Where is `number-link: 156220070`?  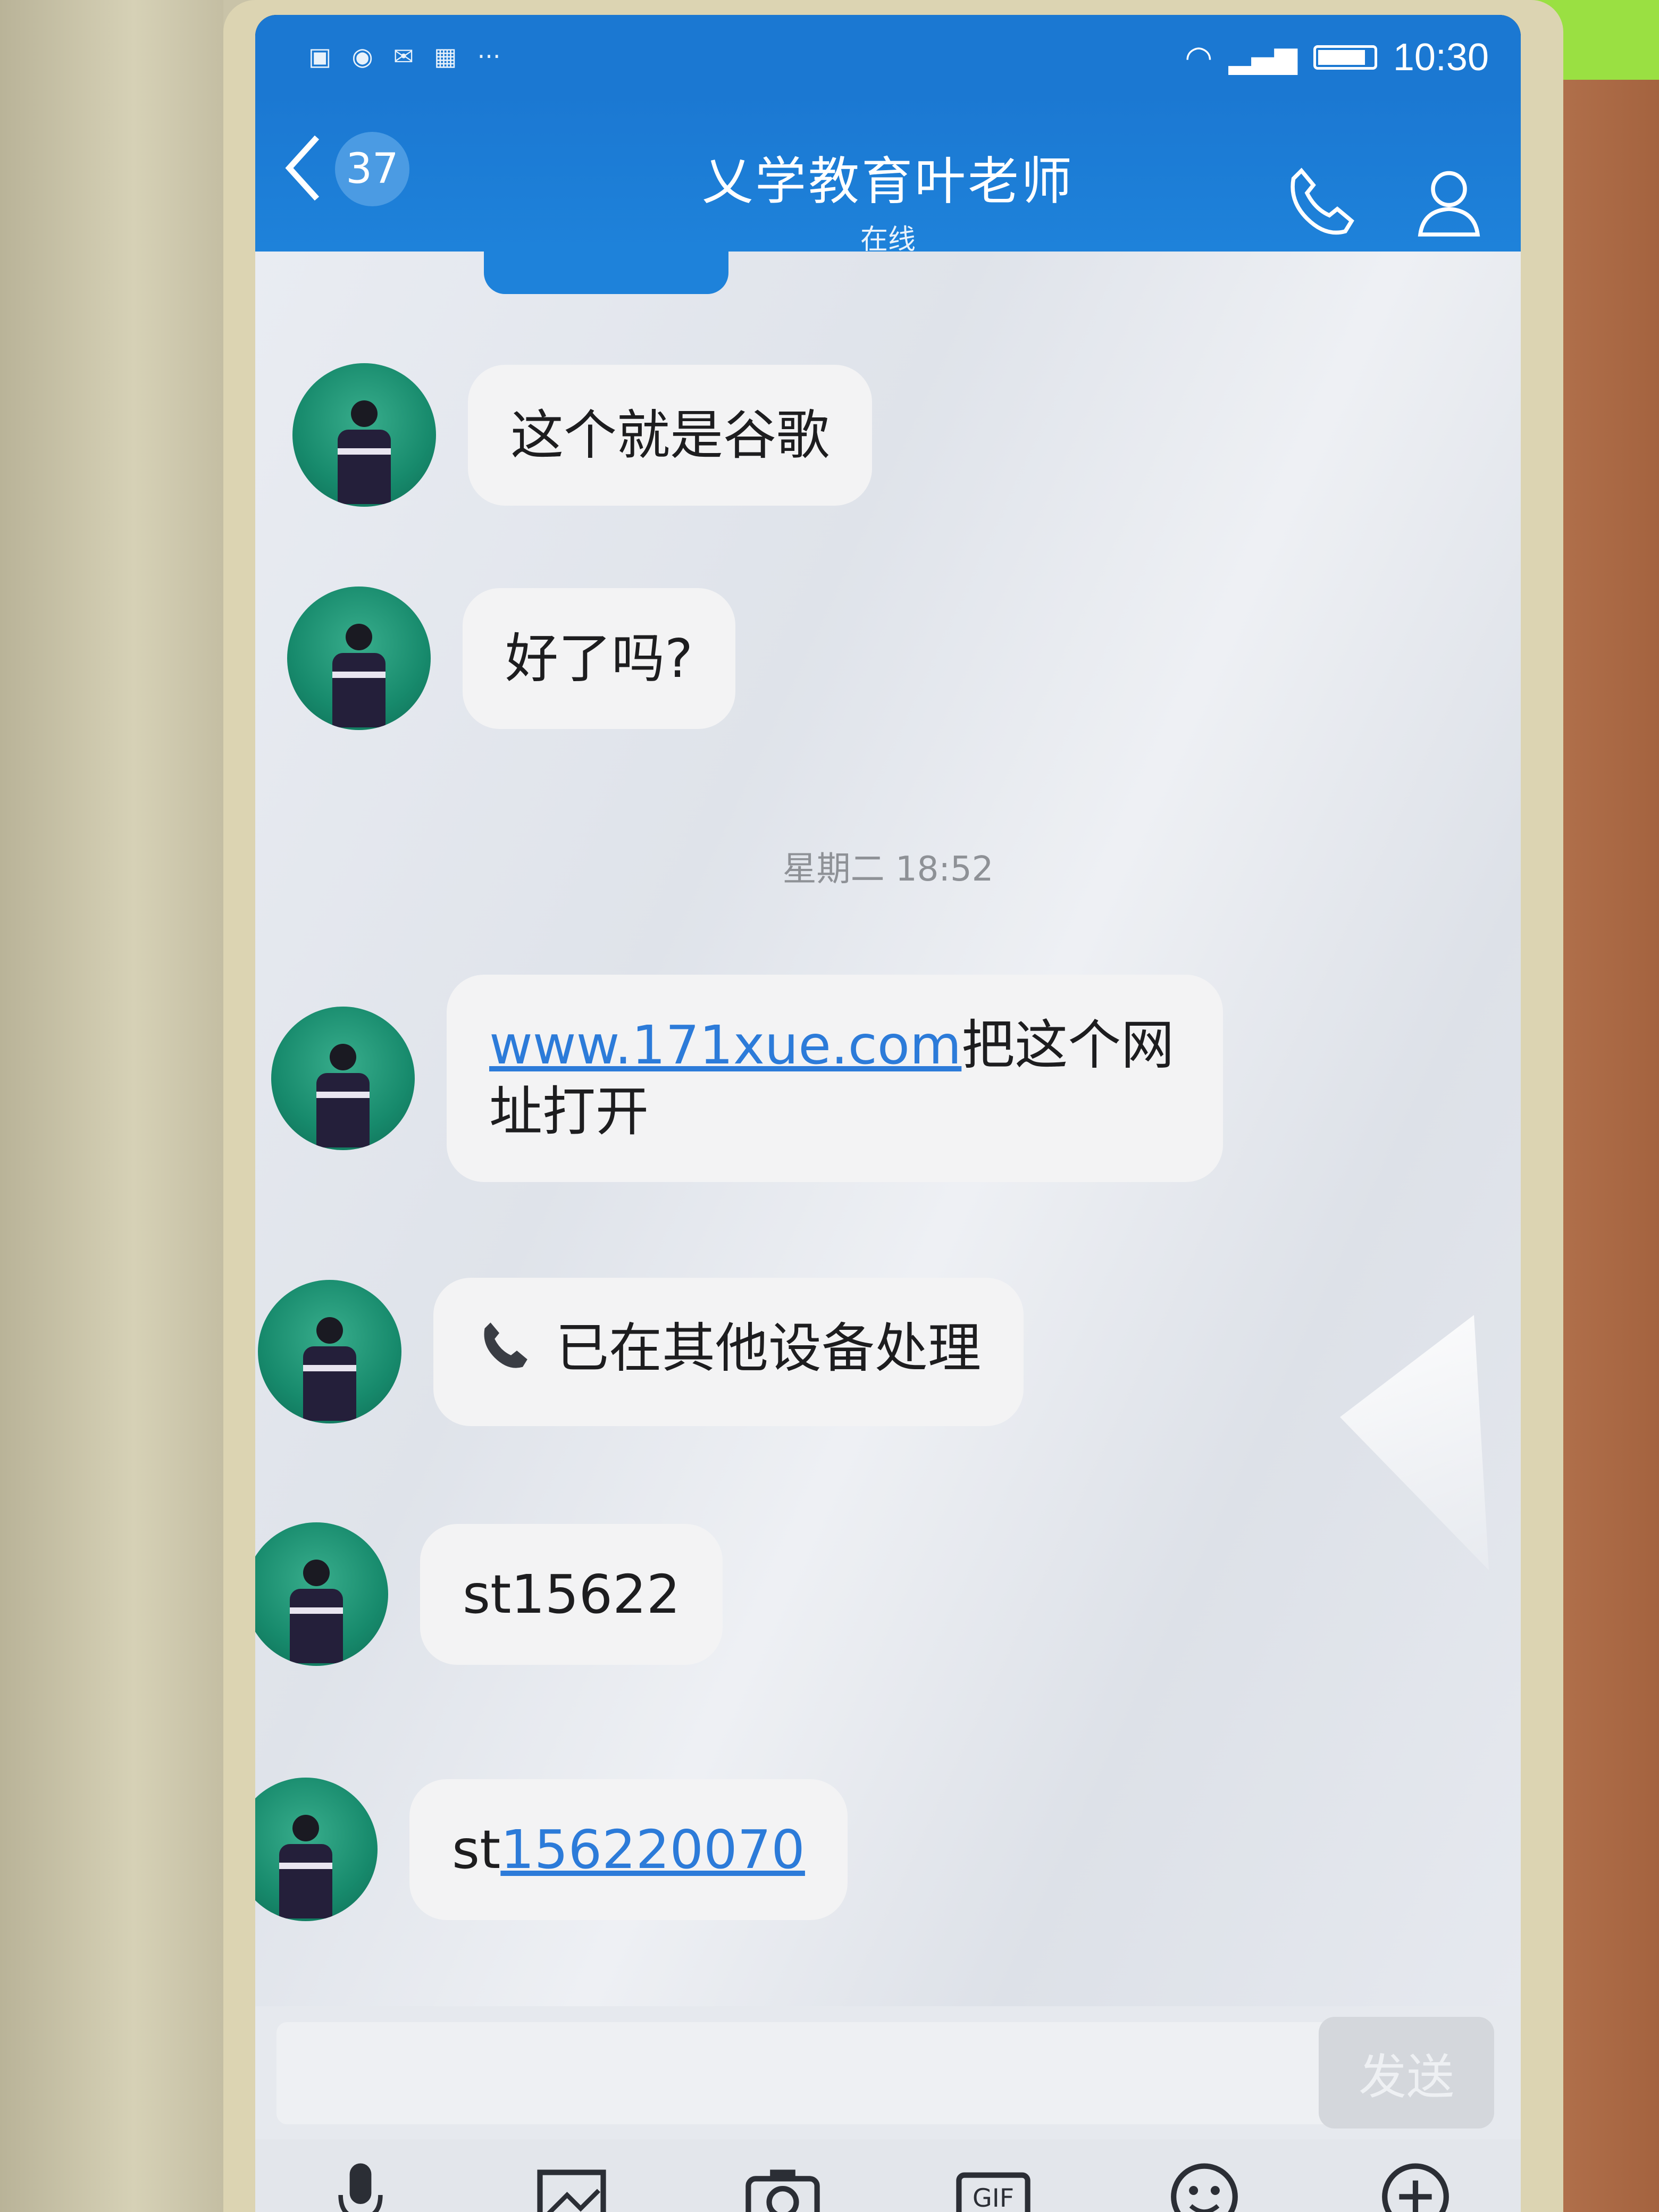
number-link: 156220070 is located at coordinates (652, 1850).